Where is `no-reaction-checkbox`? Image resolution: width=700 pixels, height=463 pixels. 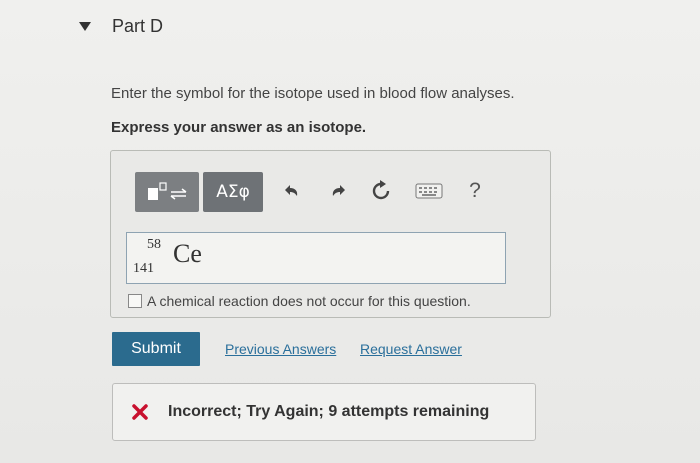
no-reaction-checkbox is located at coordinates (135, 301).